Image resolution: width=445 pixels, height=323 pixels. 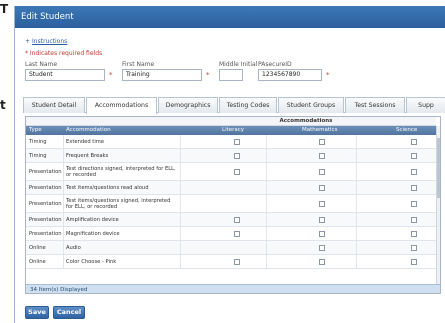 I want to click on tab-testing-codes: Testing Codes, so click(x=248, y=105).